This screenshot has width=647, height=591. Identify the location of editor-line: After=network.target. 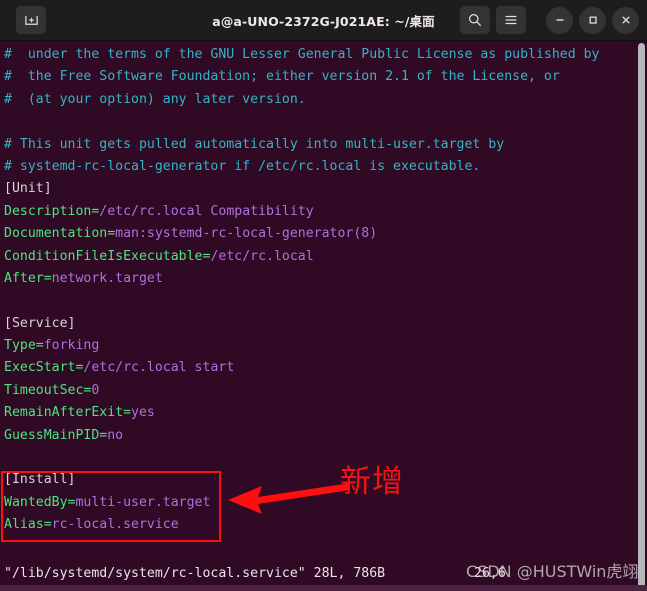
(319, 279).